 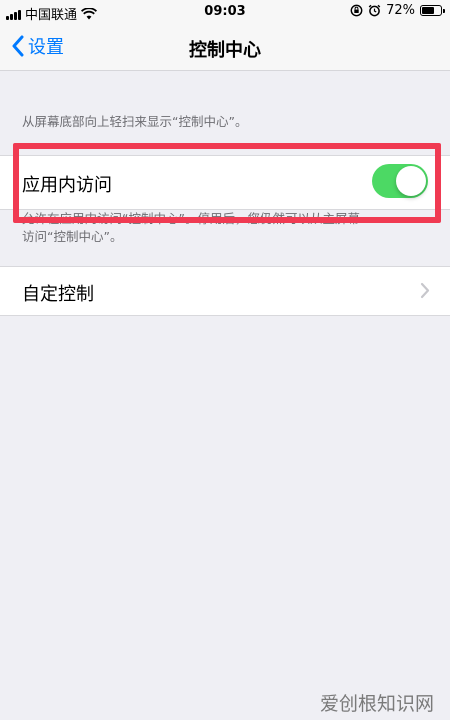 What do you see at coordinates (225, 291) in the screenshot?
I see `customize-controls-row: 自定控制` at bounding box center [225, 291].